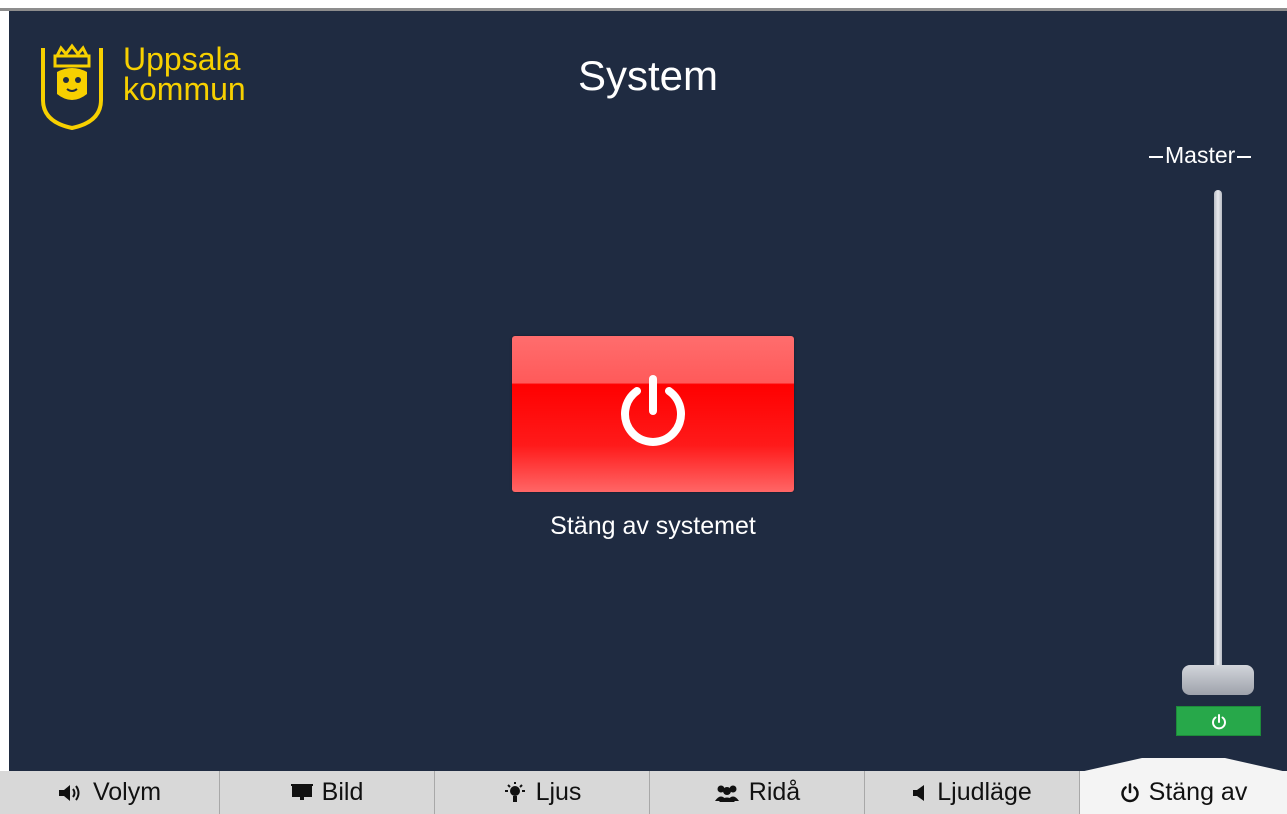 The image size is (1287, 814). I want to click on master-volume-slider-track, so click(1218, 439).